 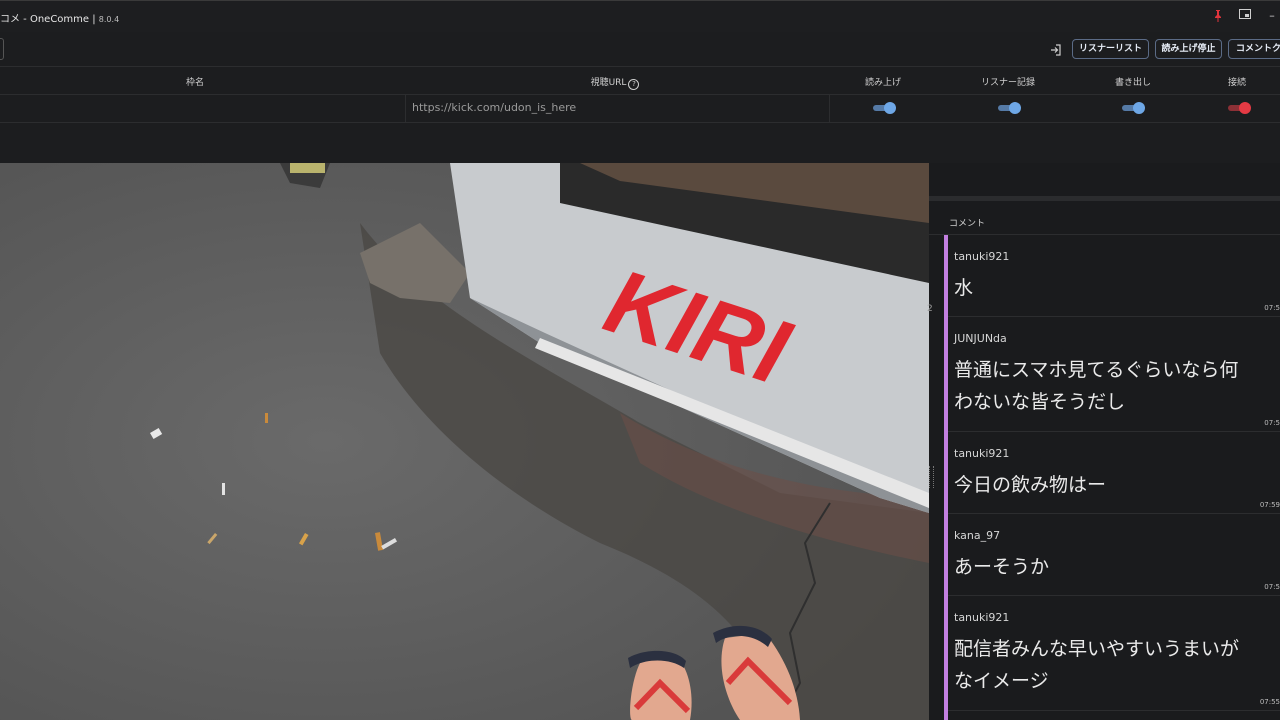 What do you see at coordinates (977, 535) in the screenshot?
I see `comment-username: kana_97` at bounding box center [977, 535].